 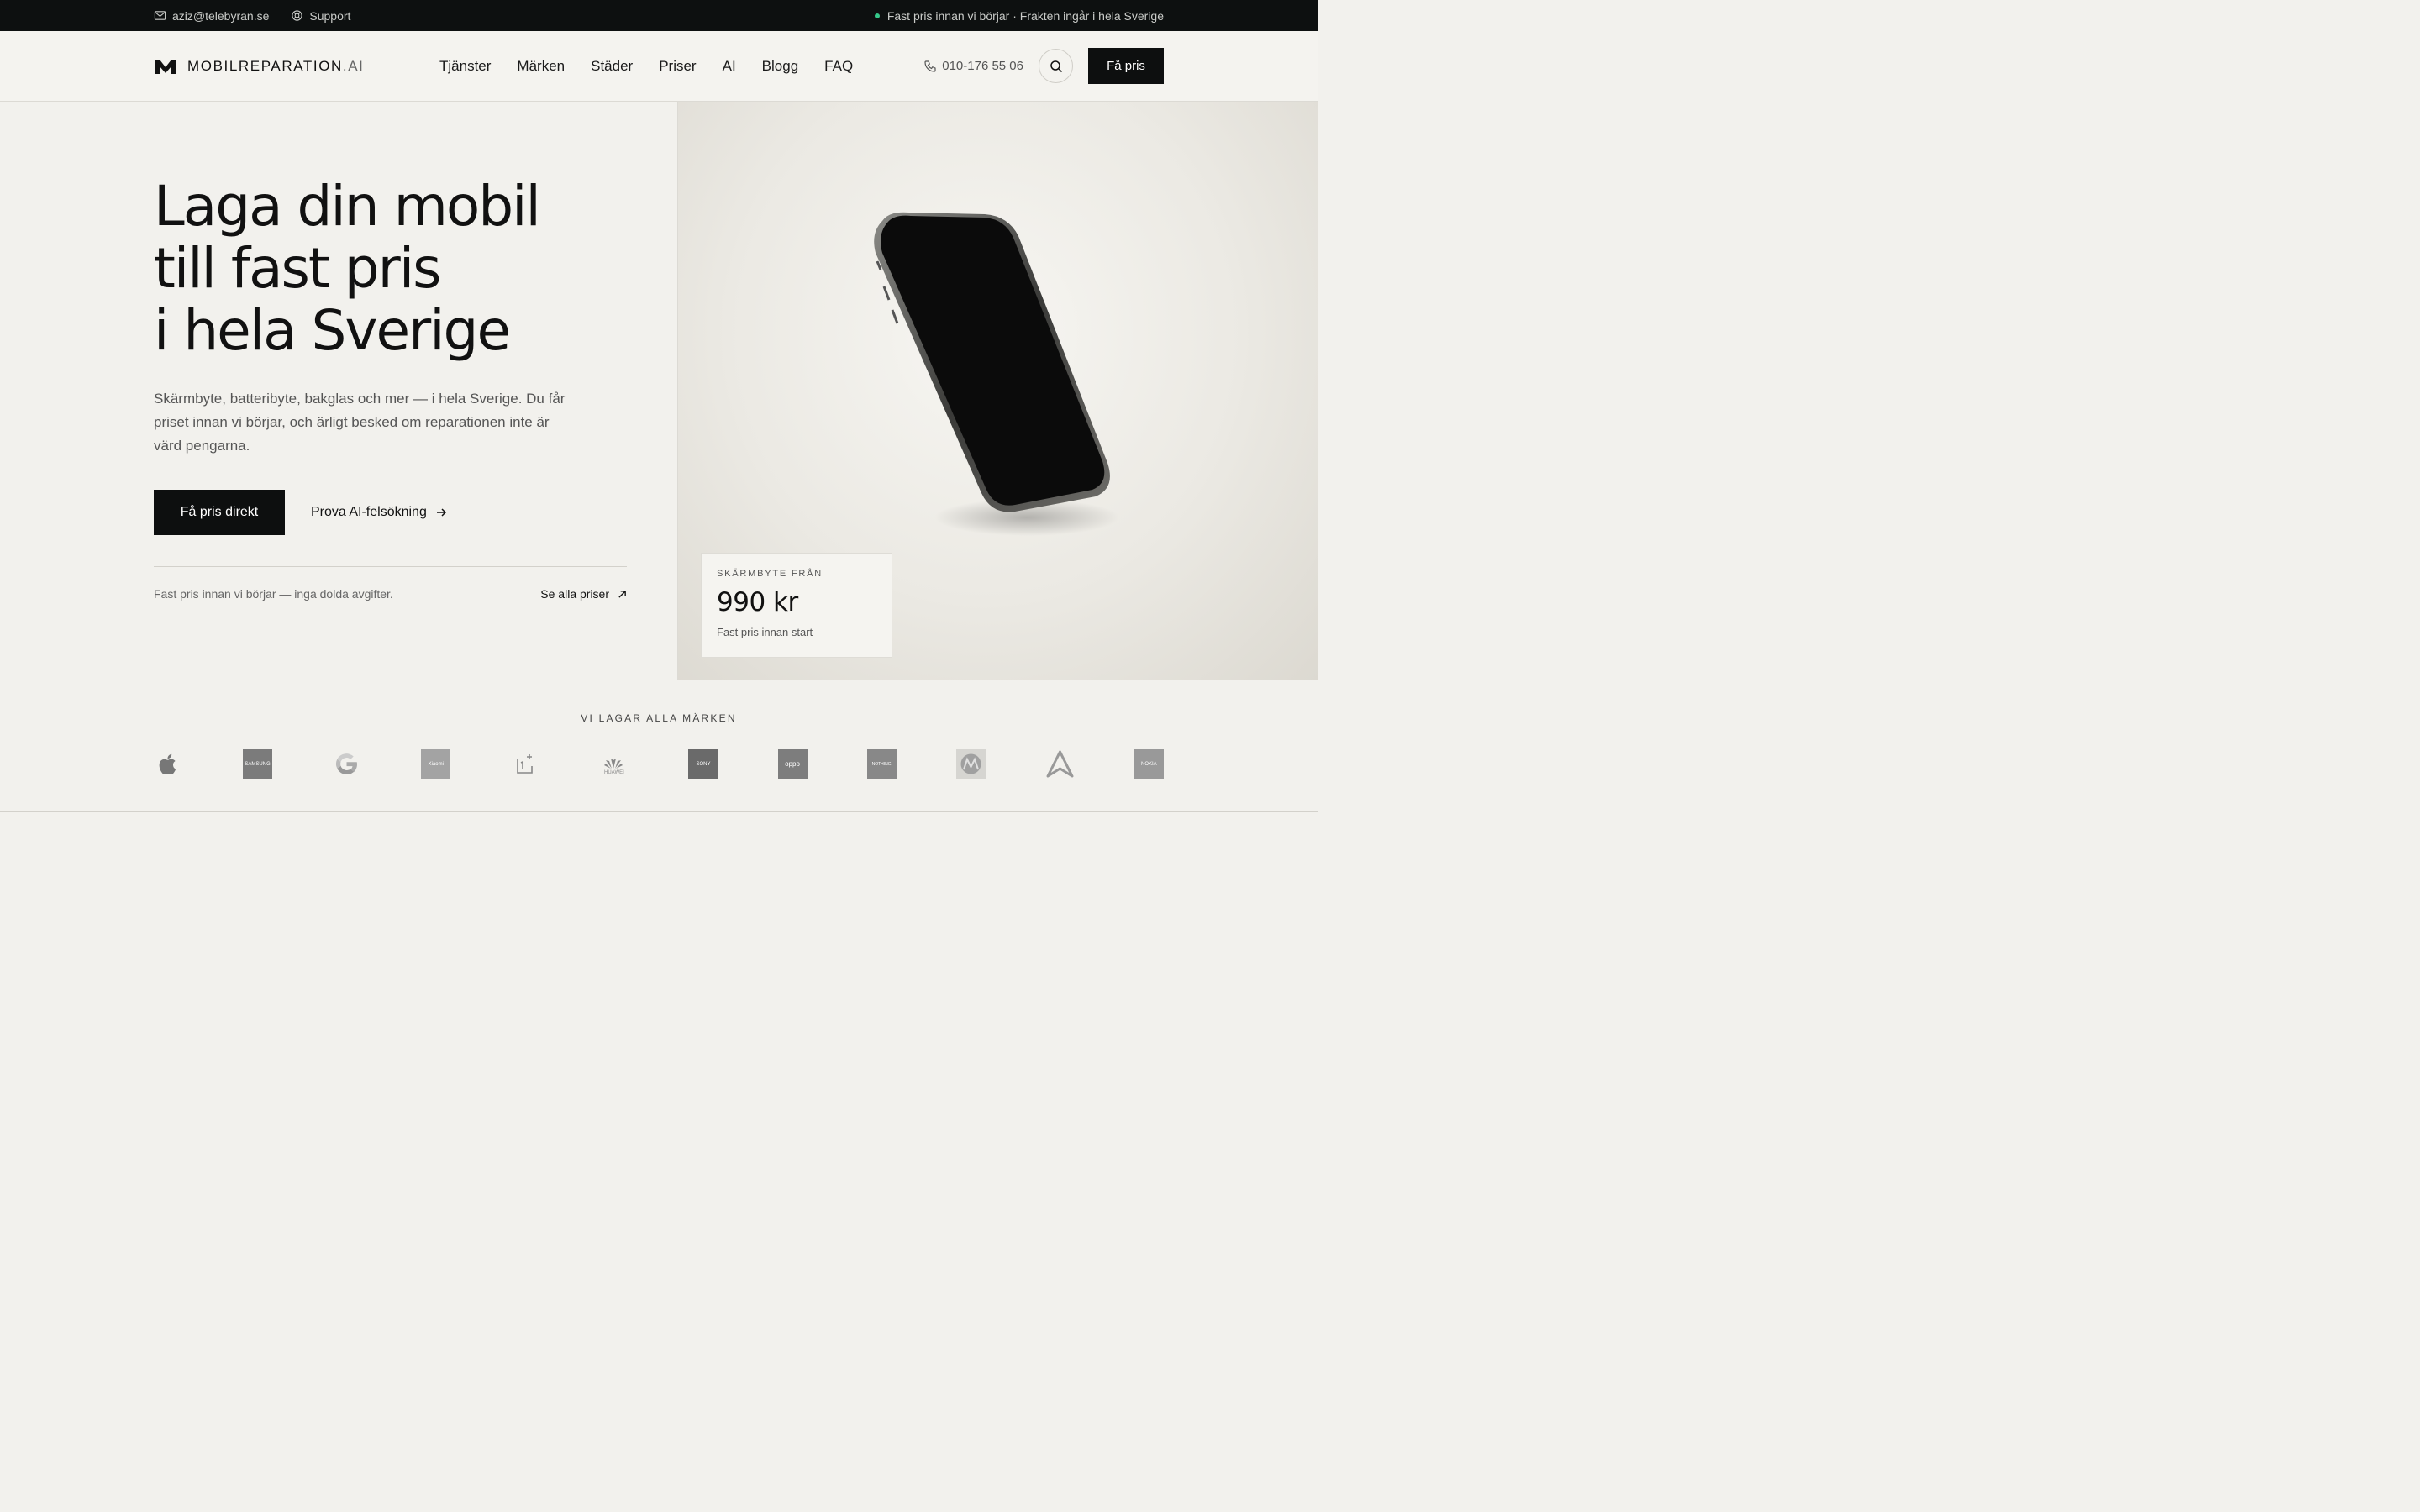 What do you see at coordinates (659, 718) in the screenshot?
I see `brands-title: VI LAGAR ALLA MÄRKEN` at bounding box center [659, 718].